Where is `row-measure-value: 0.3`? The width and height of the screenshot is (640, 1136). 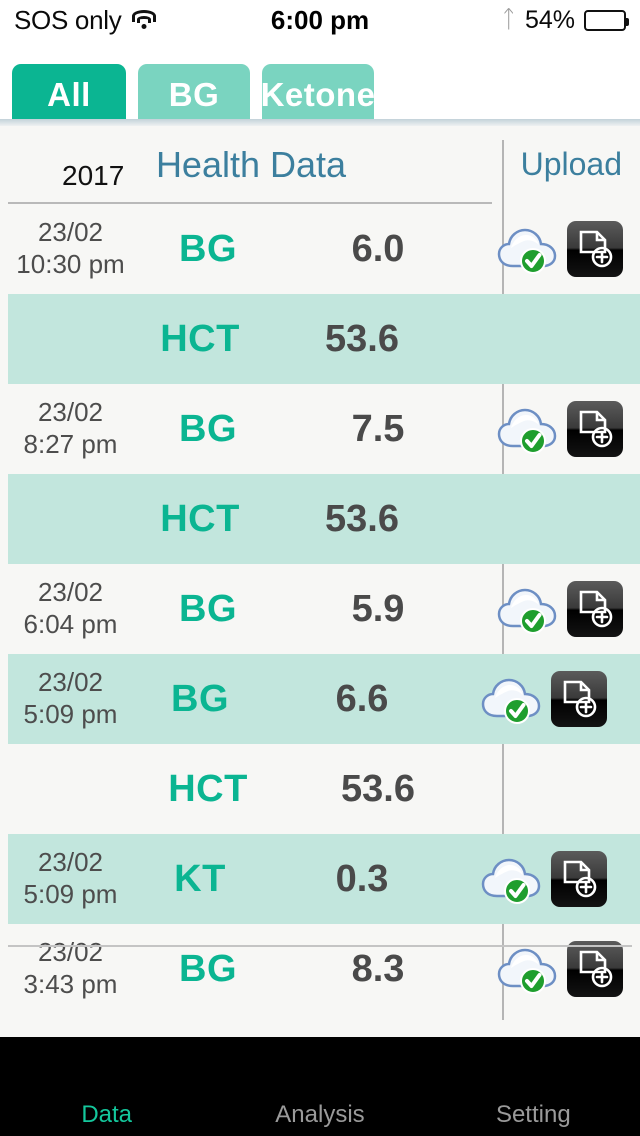
row-measure-value: 0.3 is located at coordinates (362, 878).